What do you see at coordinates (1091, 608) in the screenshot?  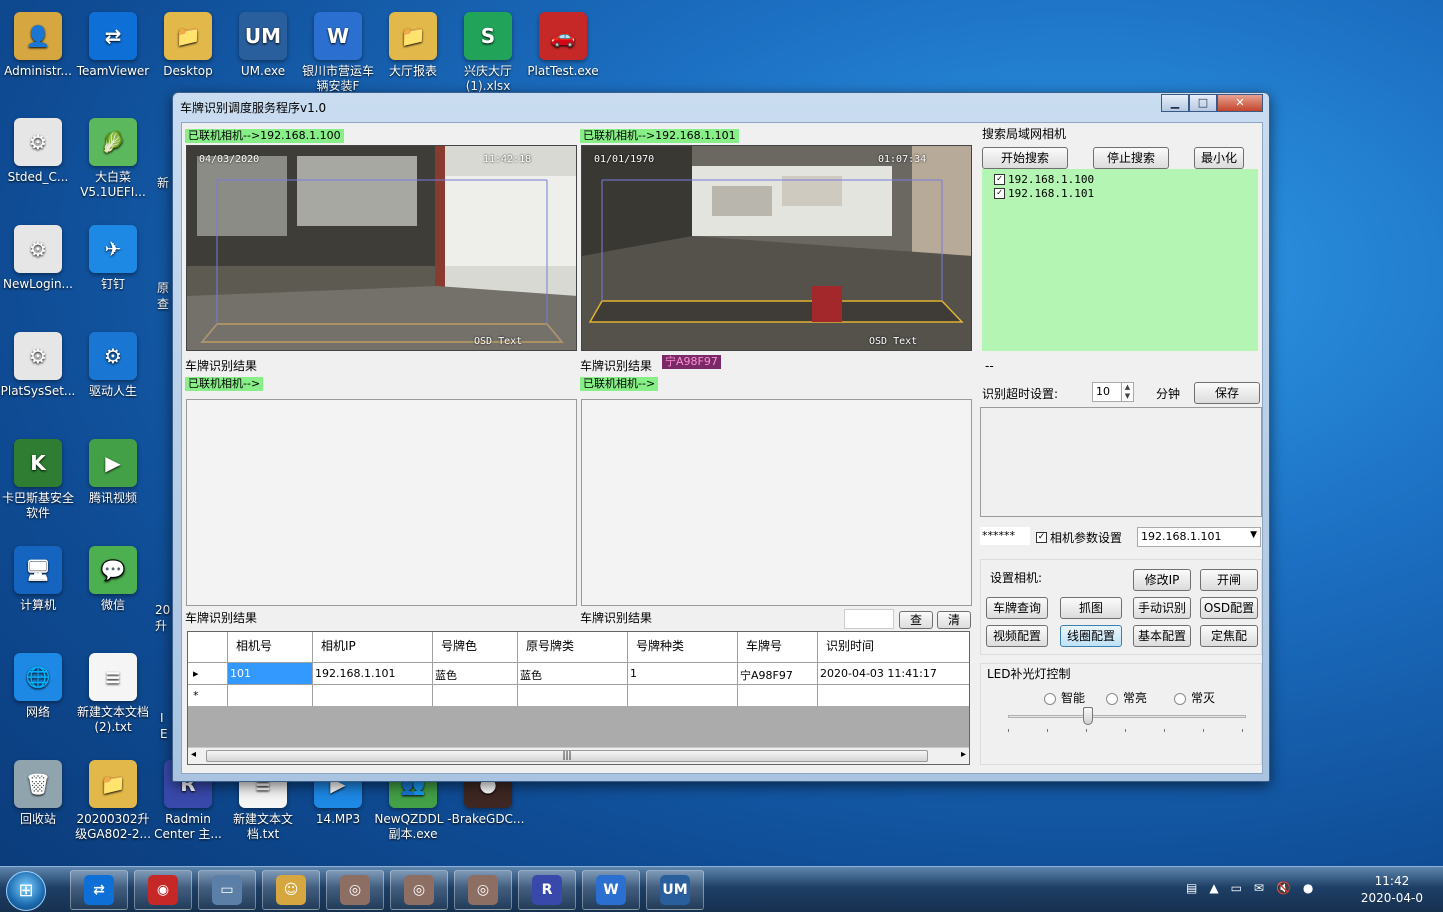 I see `capture-button: 抓图` at bounding box center [1091, 608].